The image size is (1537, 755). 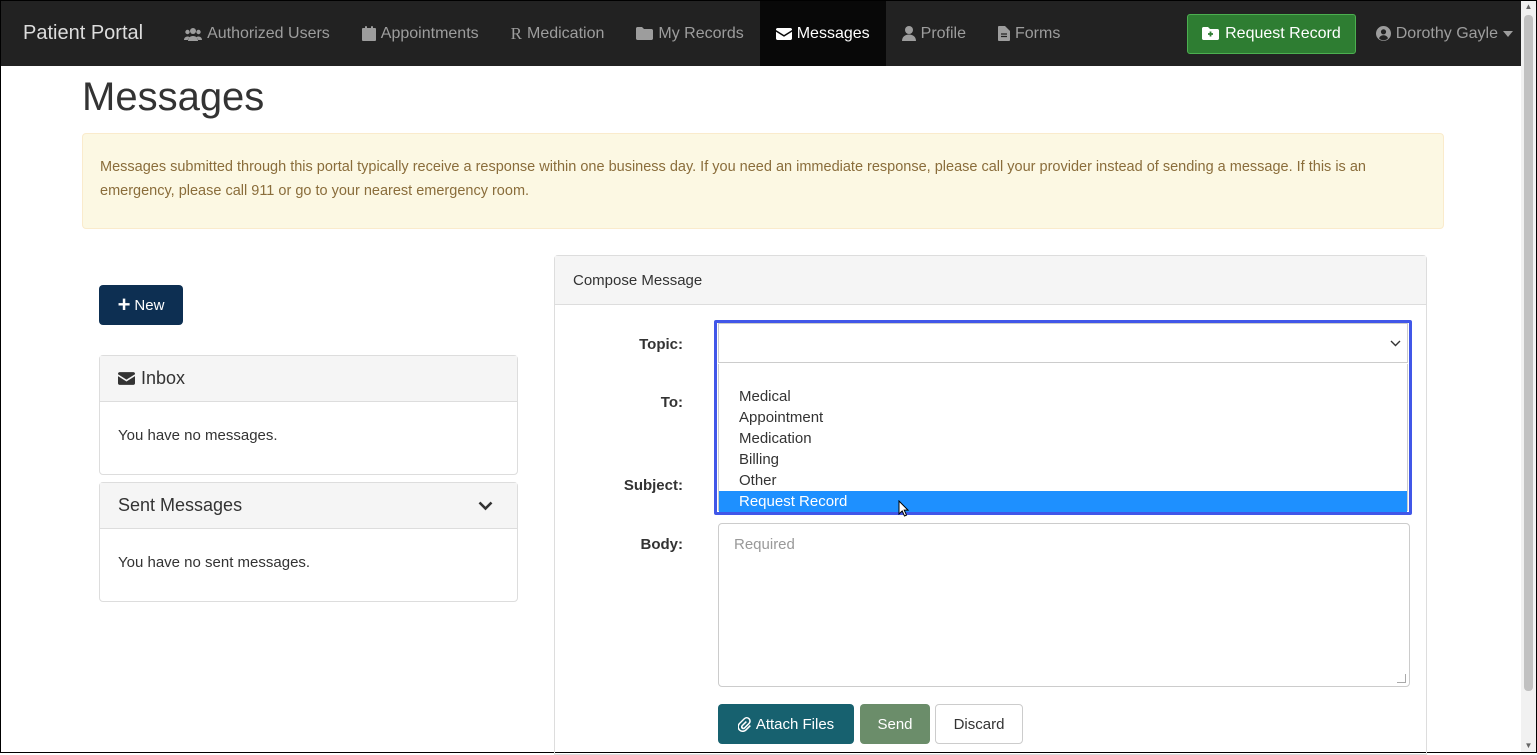 What do you see at coordinates (1401, 678) in the screenshot?
I see `resize-grip-icon` at bounding box center [1401, 678].